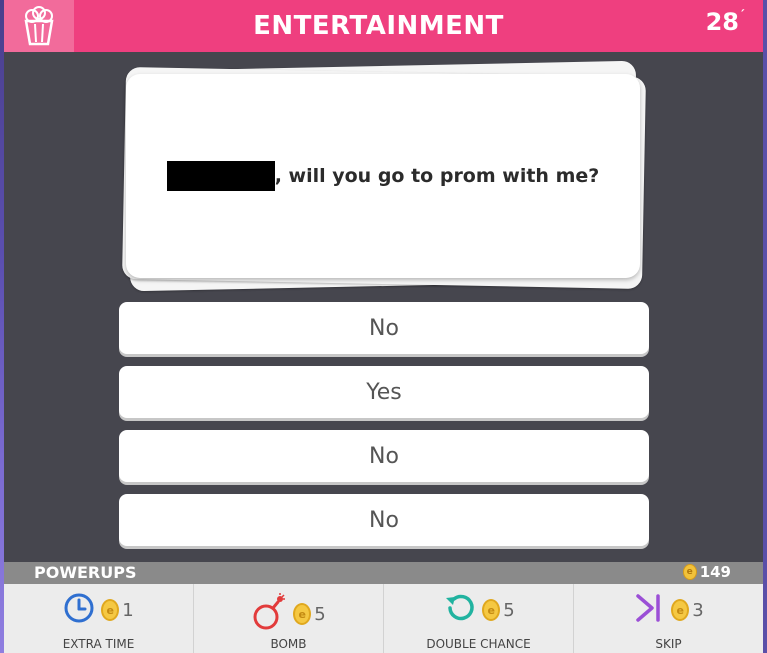  Describe the element at coordinates (478, 644) in the screenshot. I see `powerup-label: DOUBLE CHANCE` at that location.